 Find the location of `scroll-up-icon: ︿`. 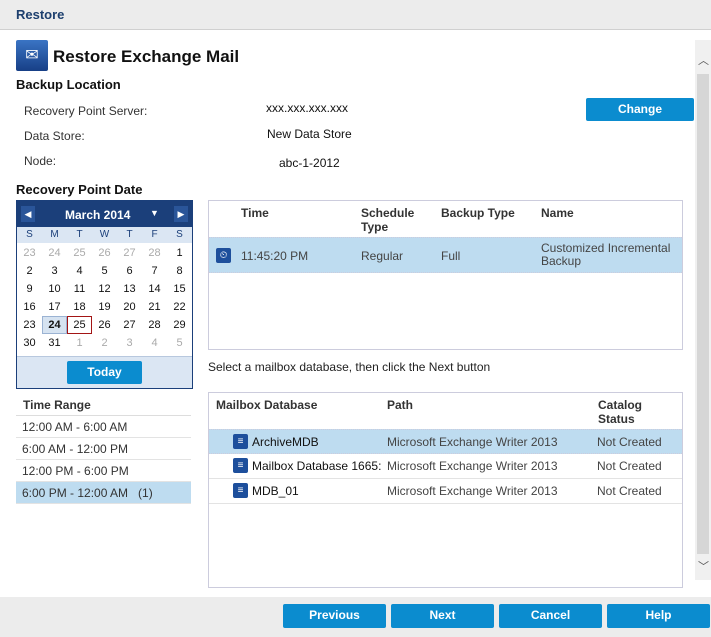

scroll-up-icon: ︿ is located at coordinates (703, 60).